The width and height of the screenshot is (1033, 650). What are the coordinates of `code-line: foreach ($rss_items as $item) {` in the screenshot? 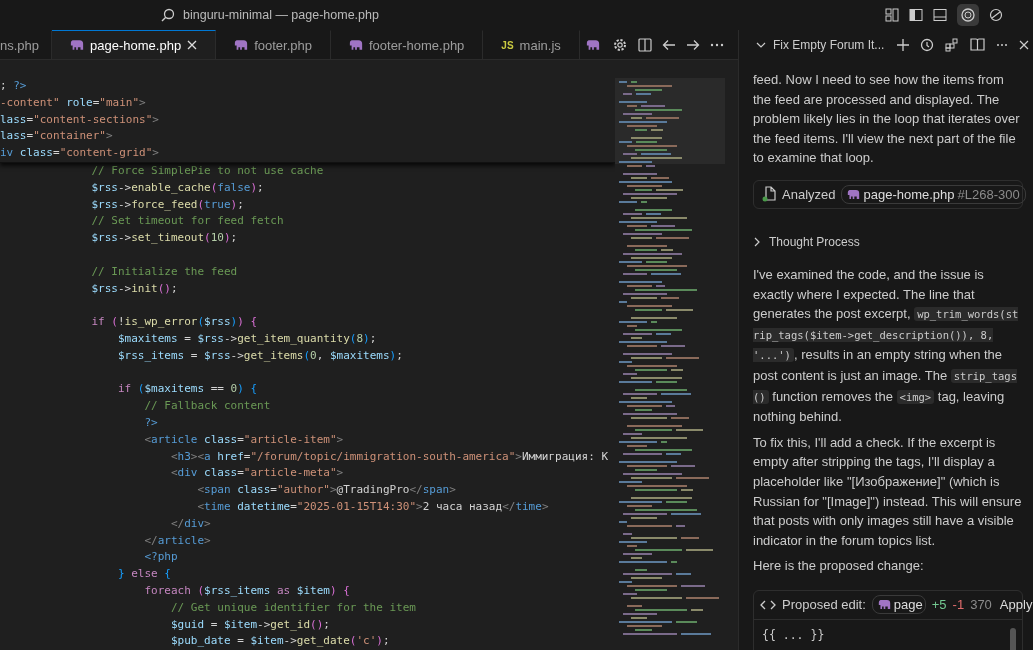 It's located at (247, 590).